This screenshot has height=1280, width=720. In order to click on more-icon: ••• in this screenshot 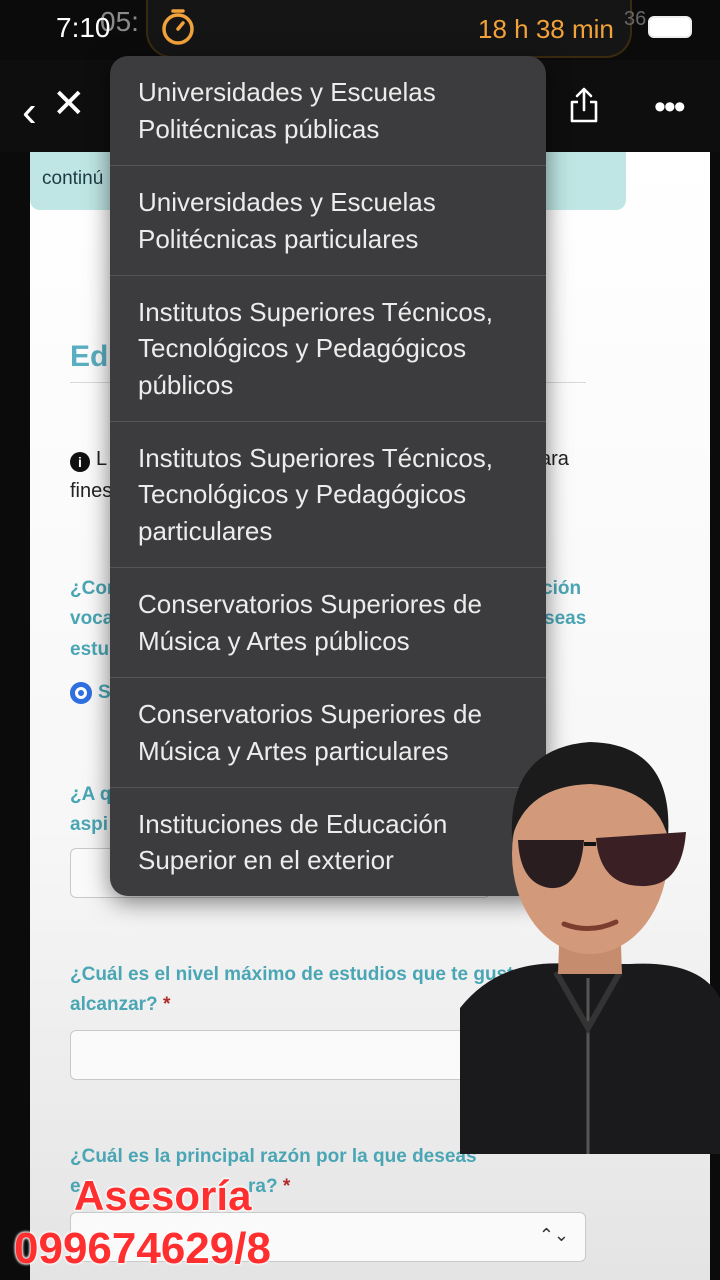, I will do `click(670, 107)`.